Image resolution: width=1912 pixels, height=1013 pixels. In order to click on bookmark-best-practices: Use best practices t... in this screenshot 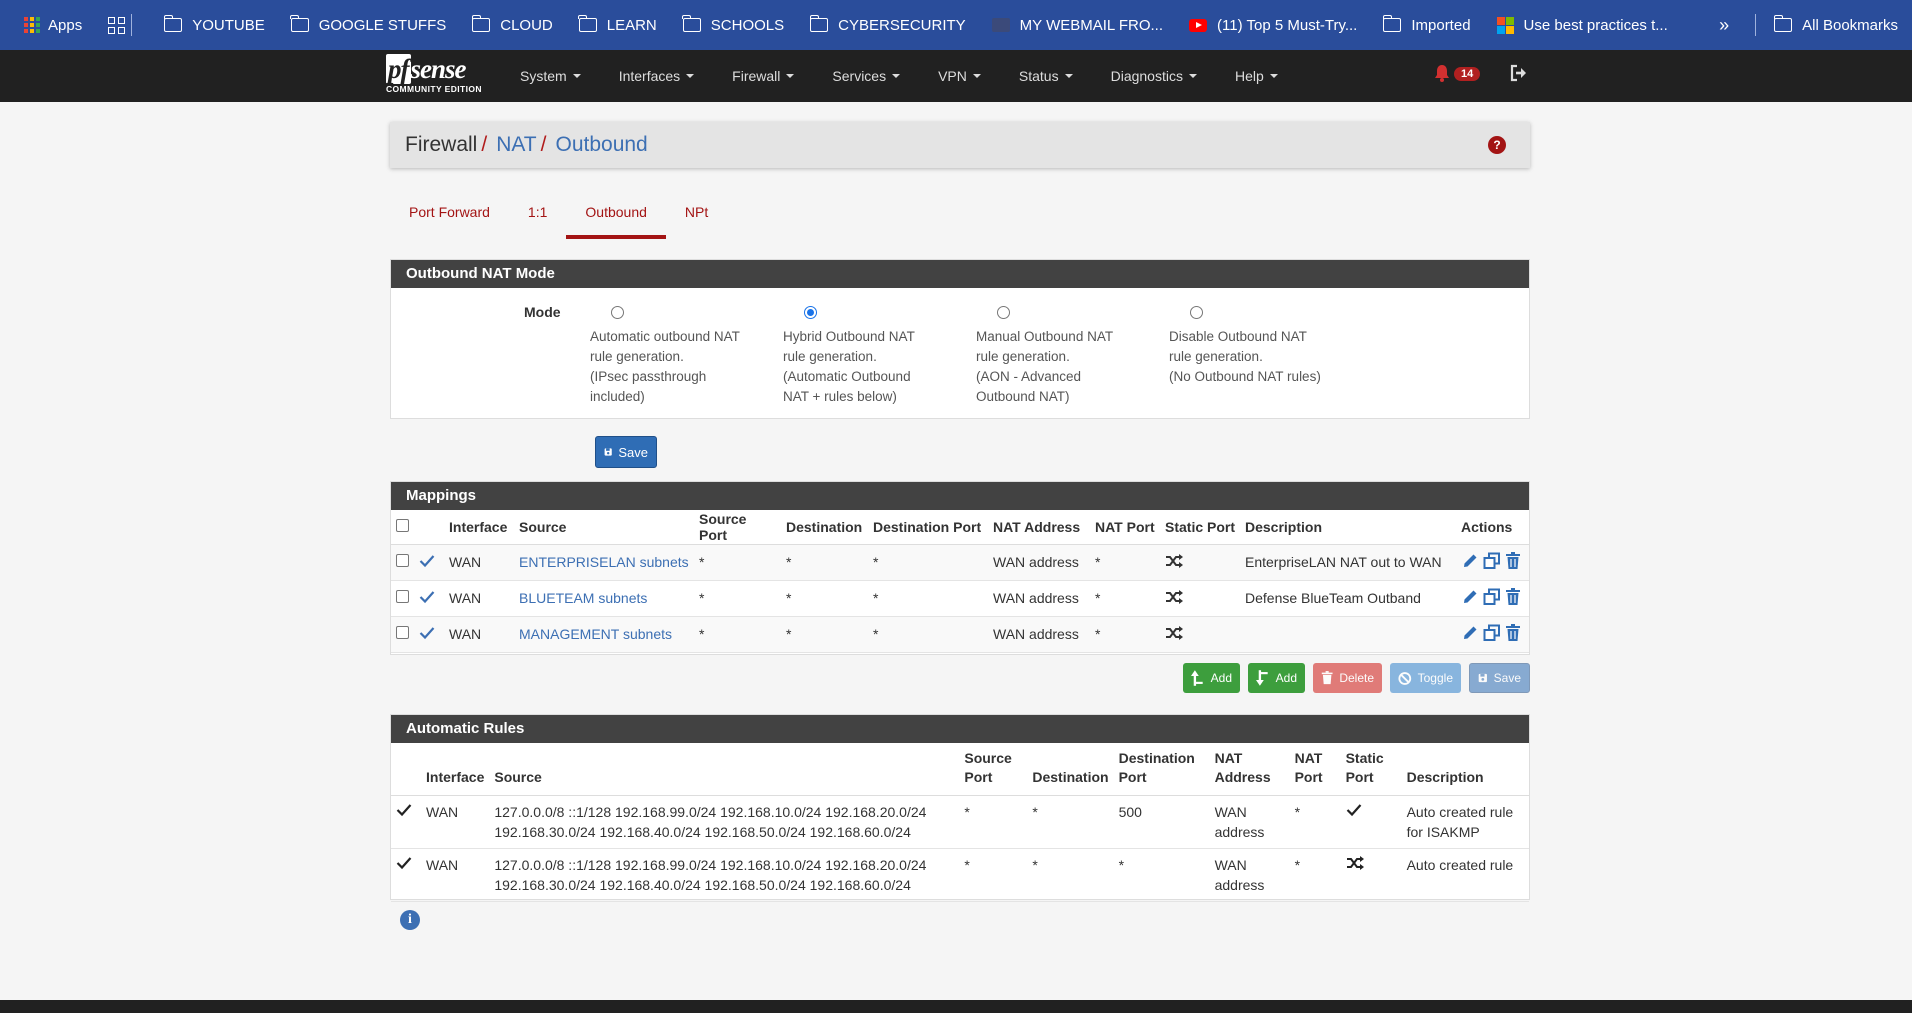, I will do `click(1582, 25)`.